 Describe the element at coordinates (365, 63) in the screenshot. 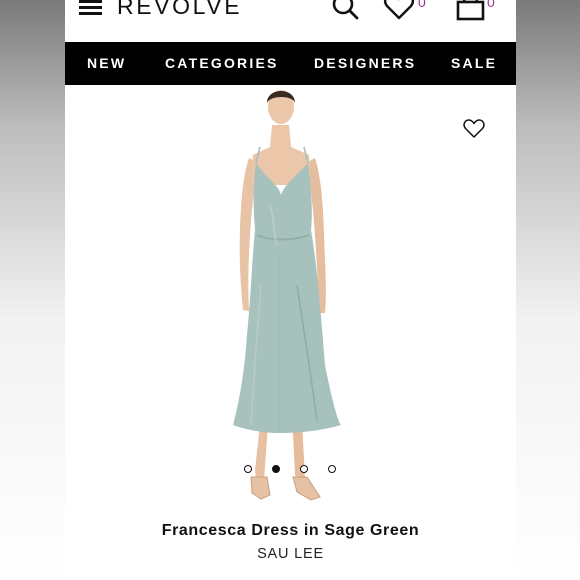

I see `nav-item-designers: DESIGNERS` at that location.